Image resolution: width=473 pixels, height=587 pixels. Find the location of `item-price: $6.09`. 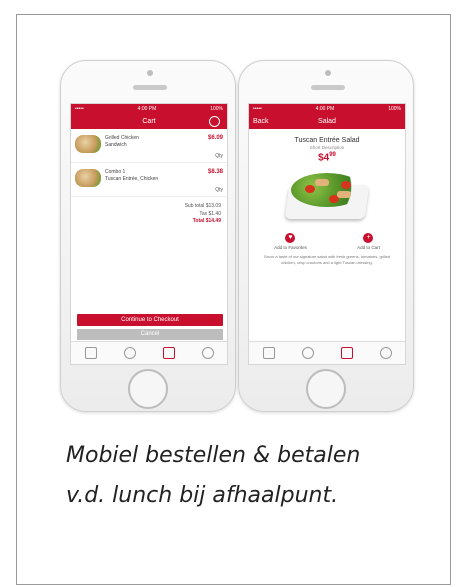

item-price: $6.09 is located at coordinates (215, 138).